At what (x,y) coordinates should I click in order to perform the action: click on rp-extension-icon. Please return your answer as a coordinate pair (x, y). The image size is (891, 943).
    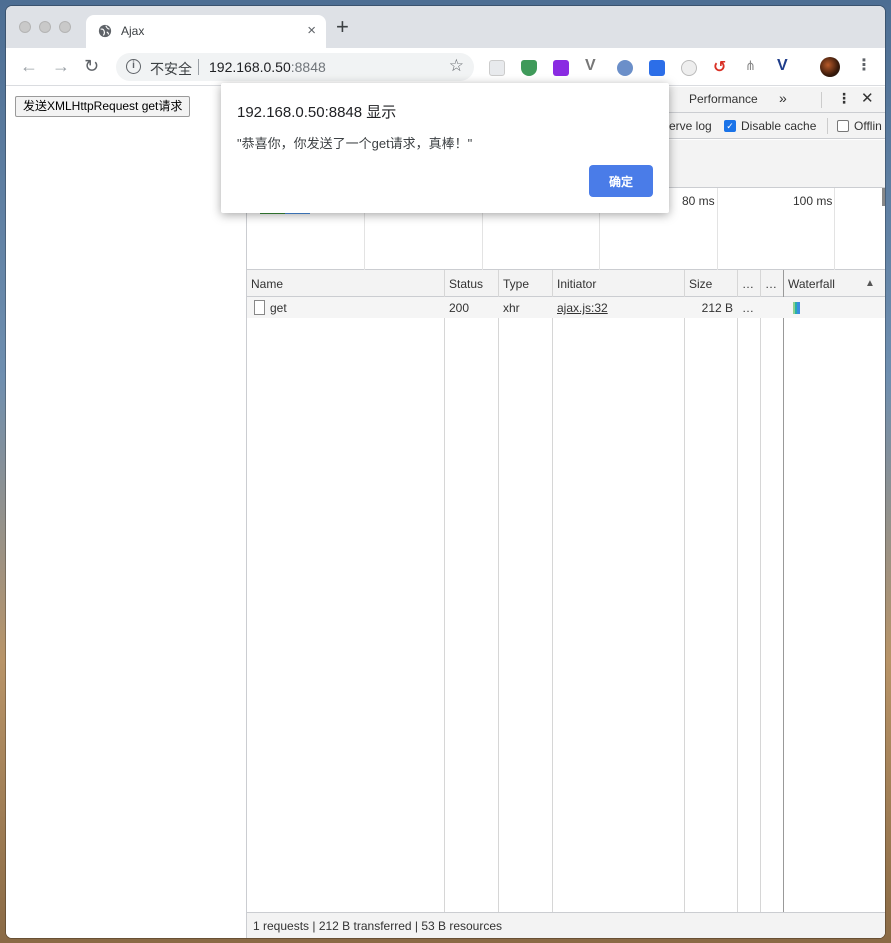
    Looking at the image, I should click on (561, 68).